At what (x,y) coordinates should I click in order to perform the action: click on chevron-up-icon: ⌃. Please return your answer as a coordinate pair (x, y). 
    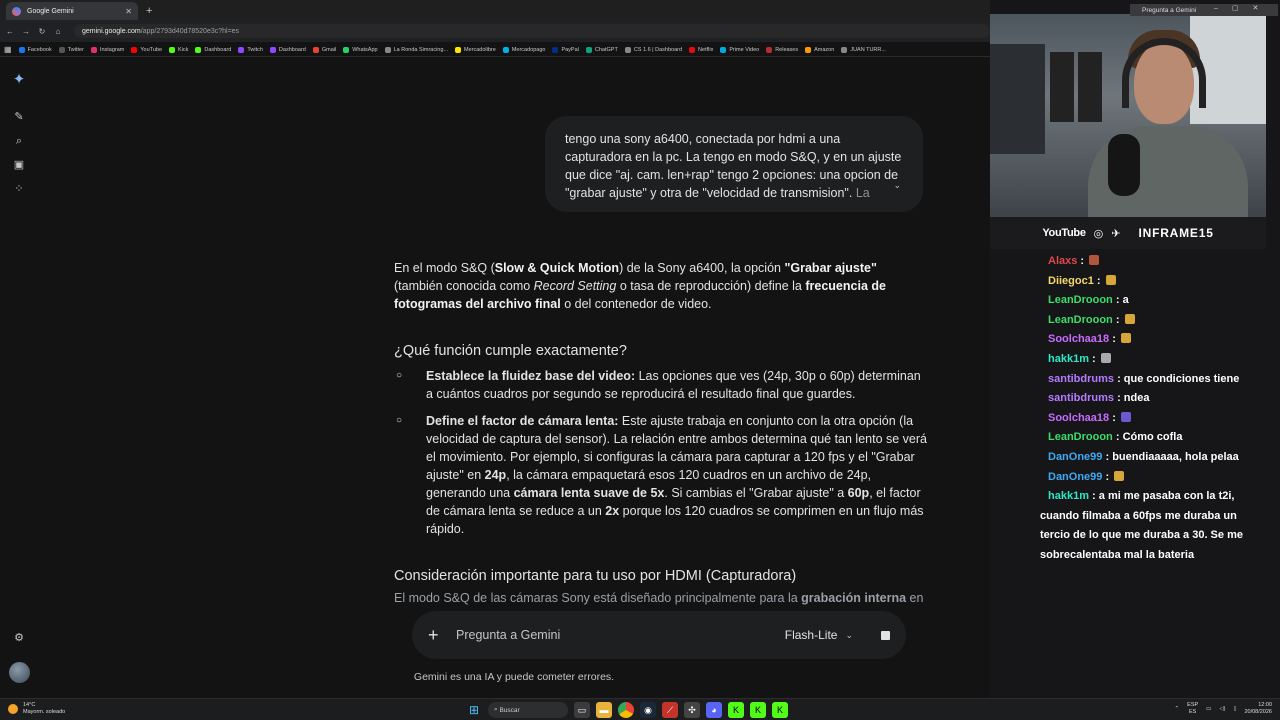
    Looking at the image, I should click on (1177, 709).